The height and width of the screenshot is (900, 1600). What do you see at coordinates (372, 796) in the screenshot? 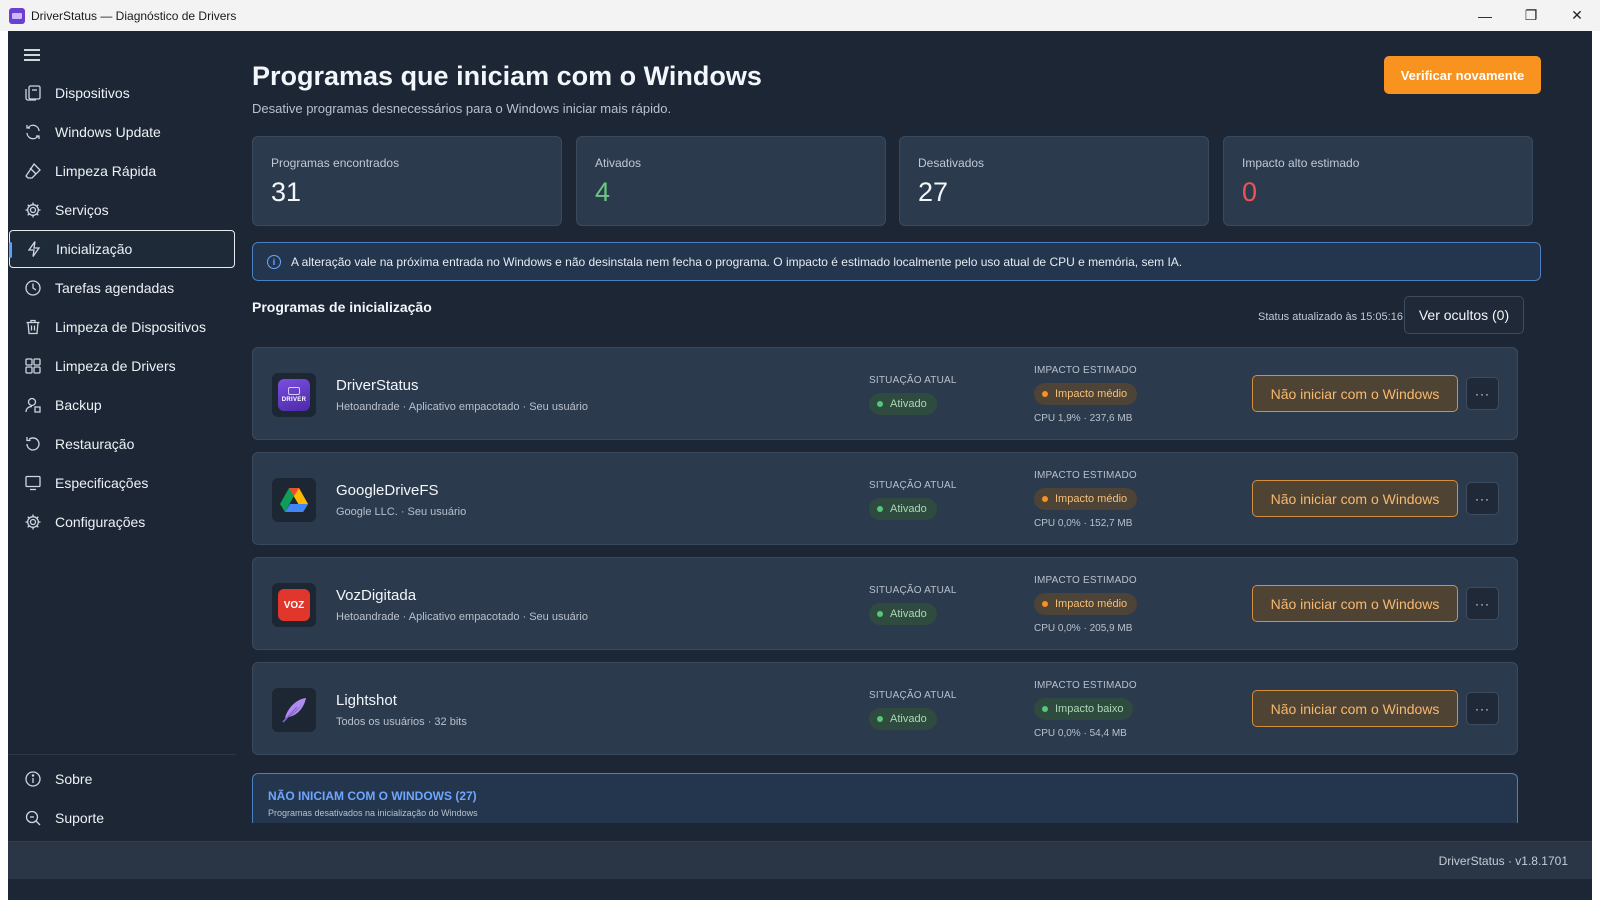
I see `disabled-section-title: NÃO INICIAM COM O WINDOWS (27)` at bounding box center [372, 796].